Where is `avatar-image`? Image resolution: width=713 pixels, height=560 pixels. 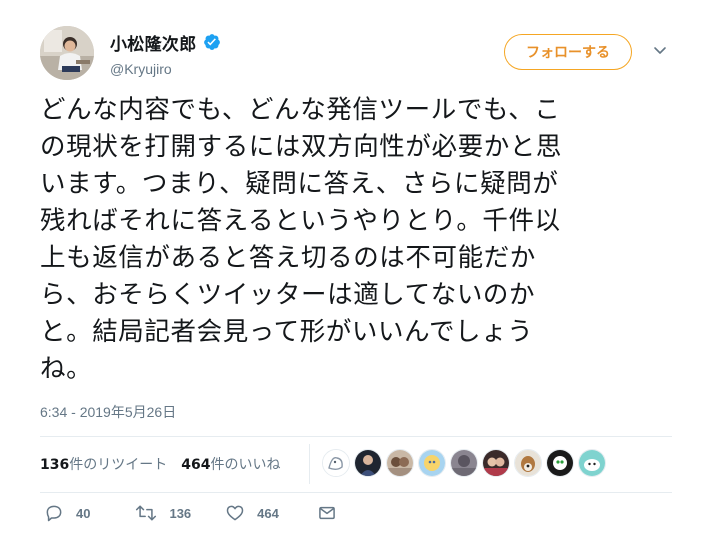 avatar-image is located at coordinates (67, 53).